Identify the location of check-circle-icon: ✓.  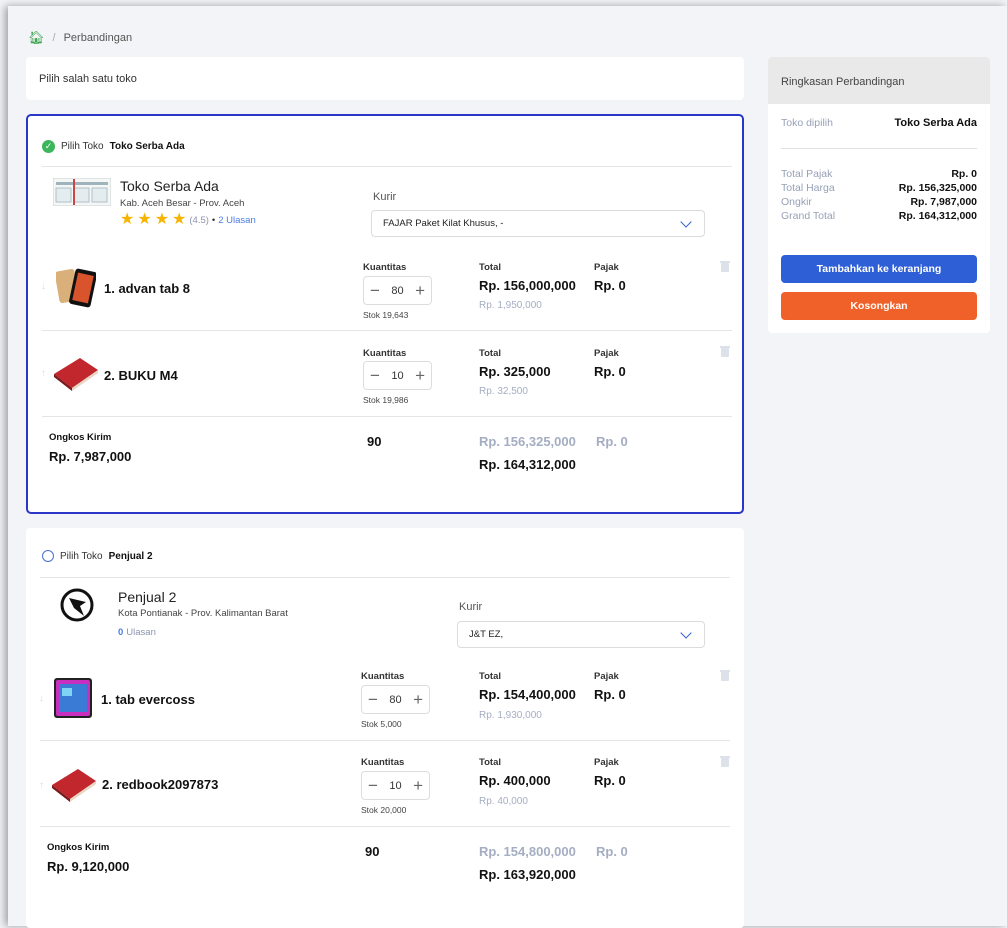
(48, 146).